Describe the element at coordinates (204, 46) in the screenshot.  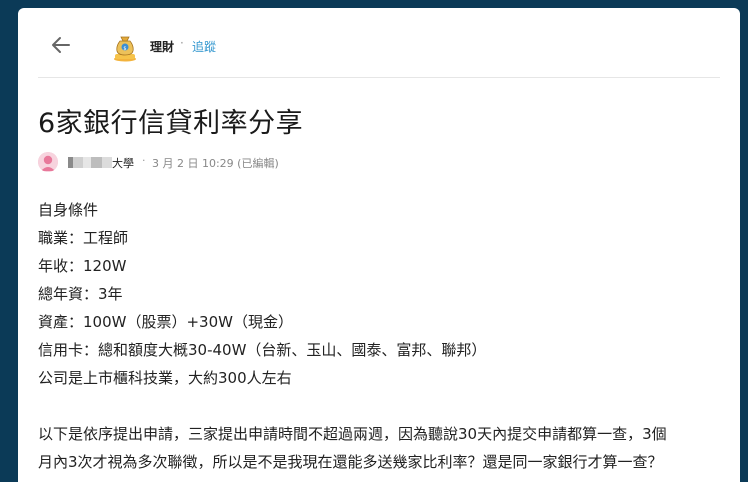
I see `follow-button: 追蹤` at that location.